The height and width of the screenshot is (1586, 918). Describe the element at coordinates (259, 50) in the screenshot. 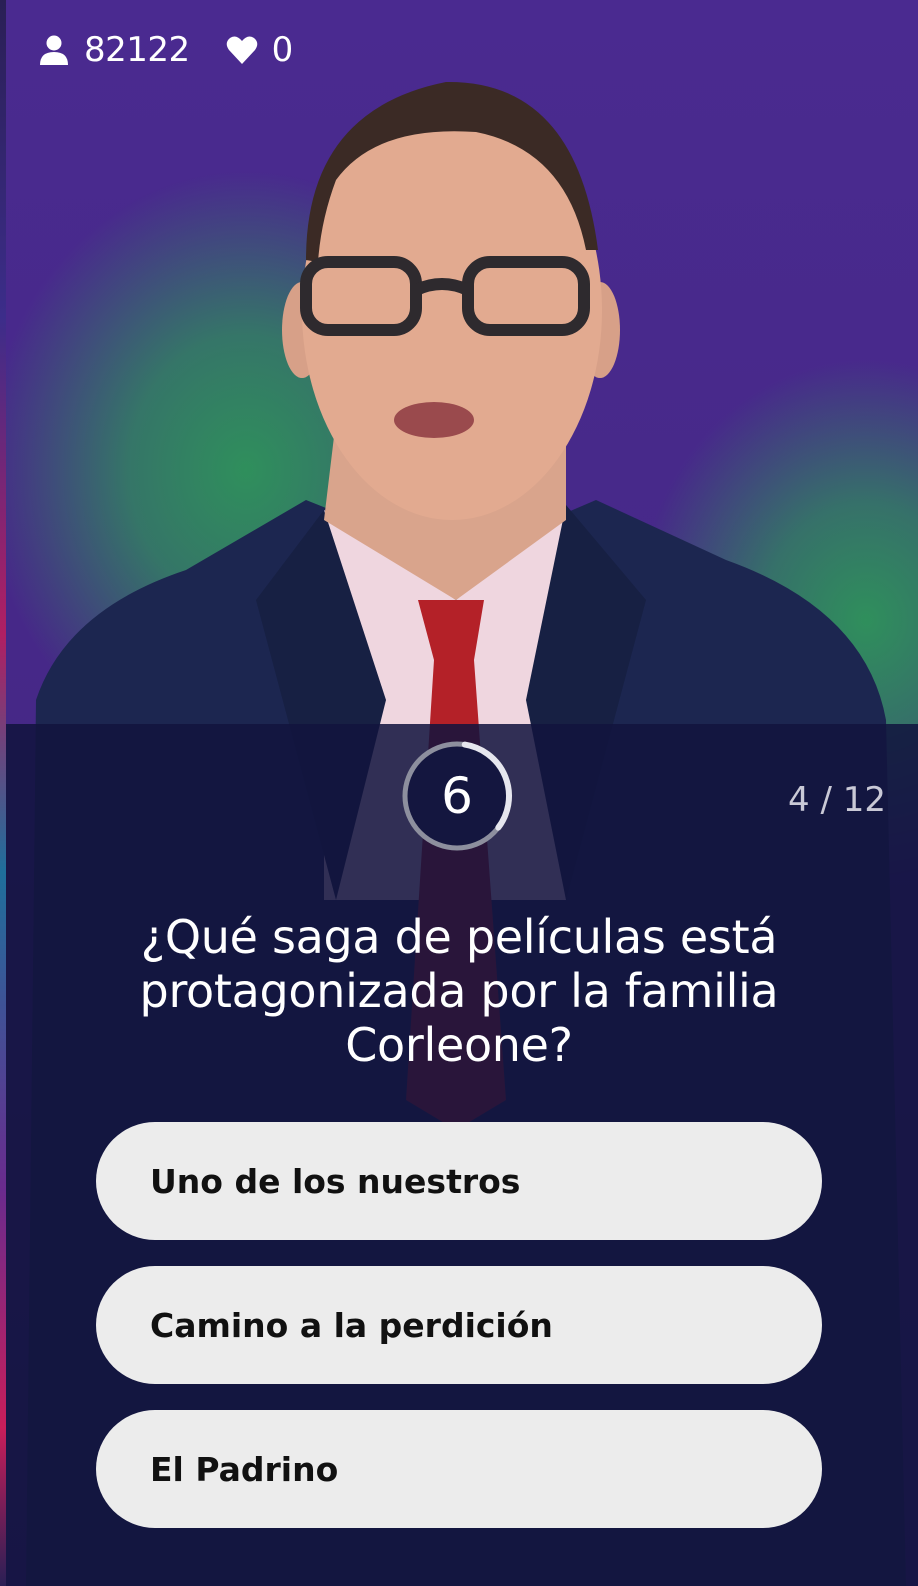

I see `lives-counter: 0` at that location.